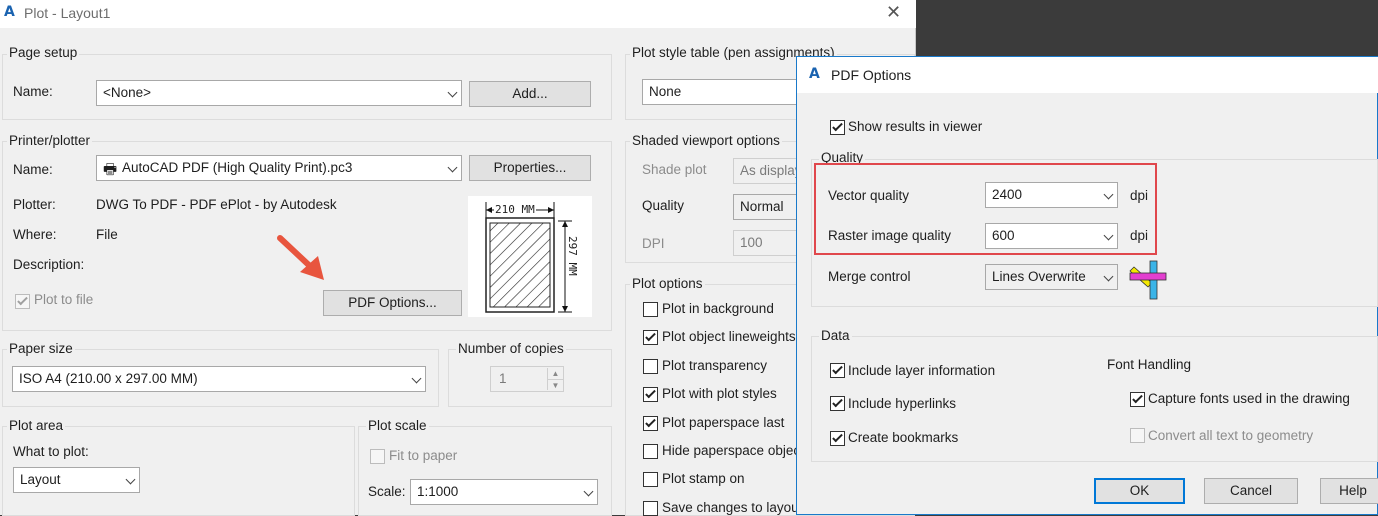 Image resolution: width=1378 pixels, height=516 pixels. I want to click on annotation-arrow-icon, so click(300, 257).